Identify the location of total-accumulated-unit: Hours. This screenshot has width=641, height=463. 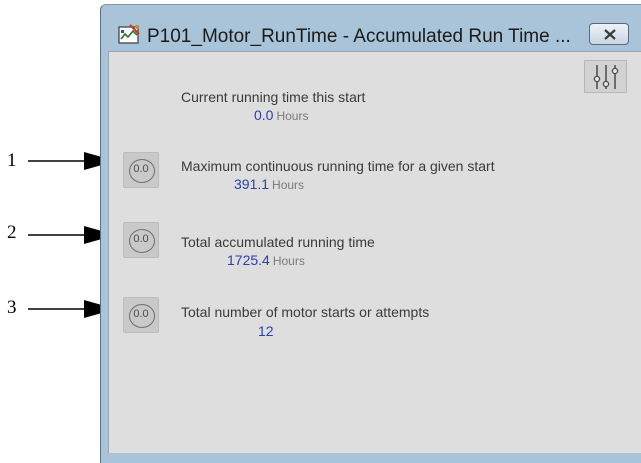
(288, 261).